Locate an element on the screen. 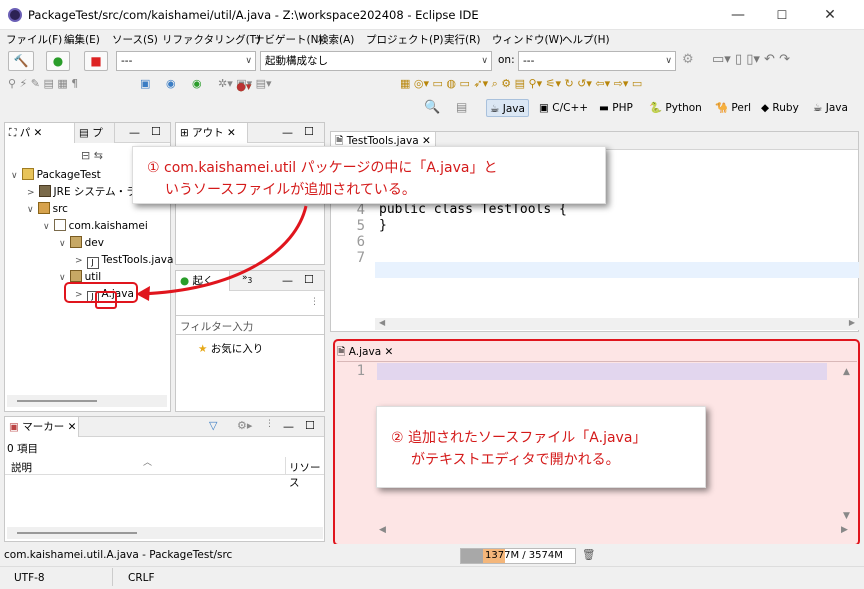 Image resolution: width=864 pixels, height=589 pixels. line-delimiter: CRLF is located at coordinates (141, 578).